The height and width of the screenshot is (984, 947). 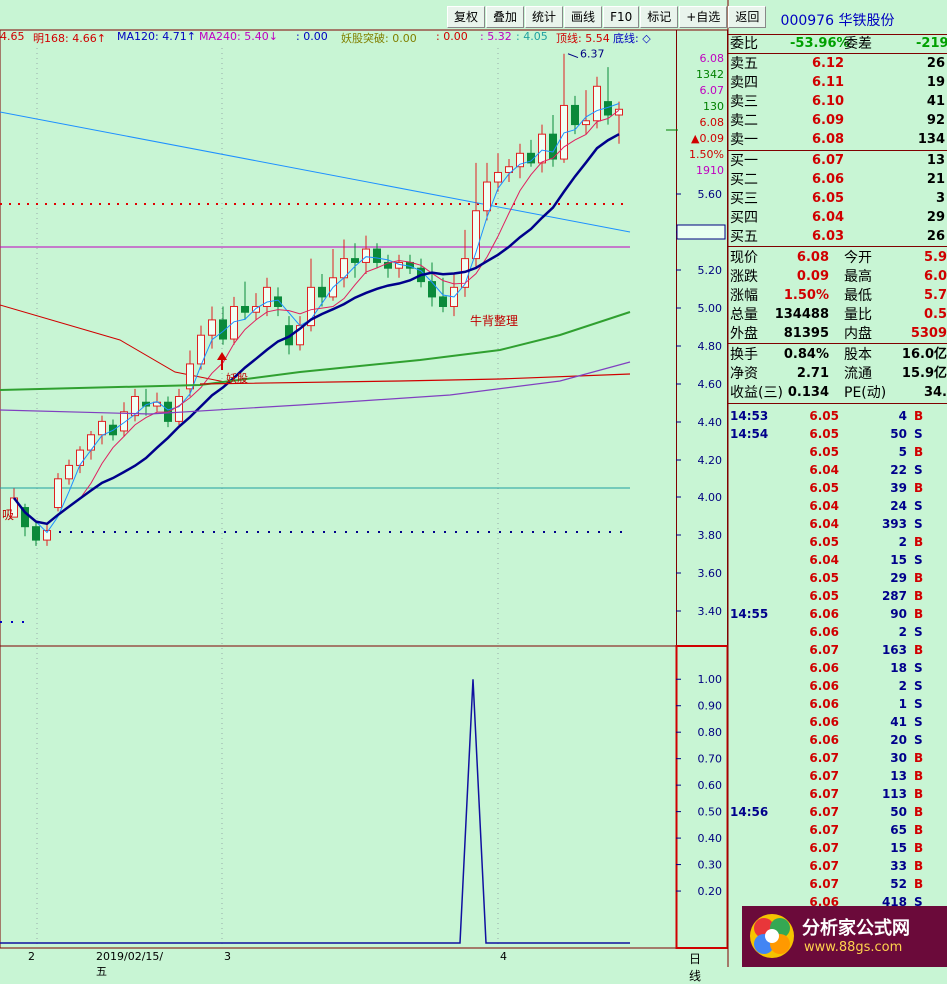 I want to click on order-price: 6.03, so click(x=828, y=236).